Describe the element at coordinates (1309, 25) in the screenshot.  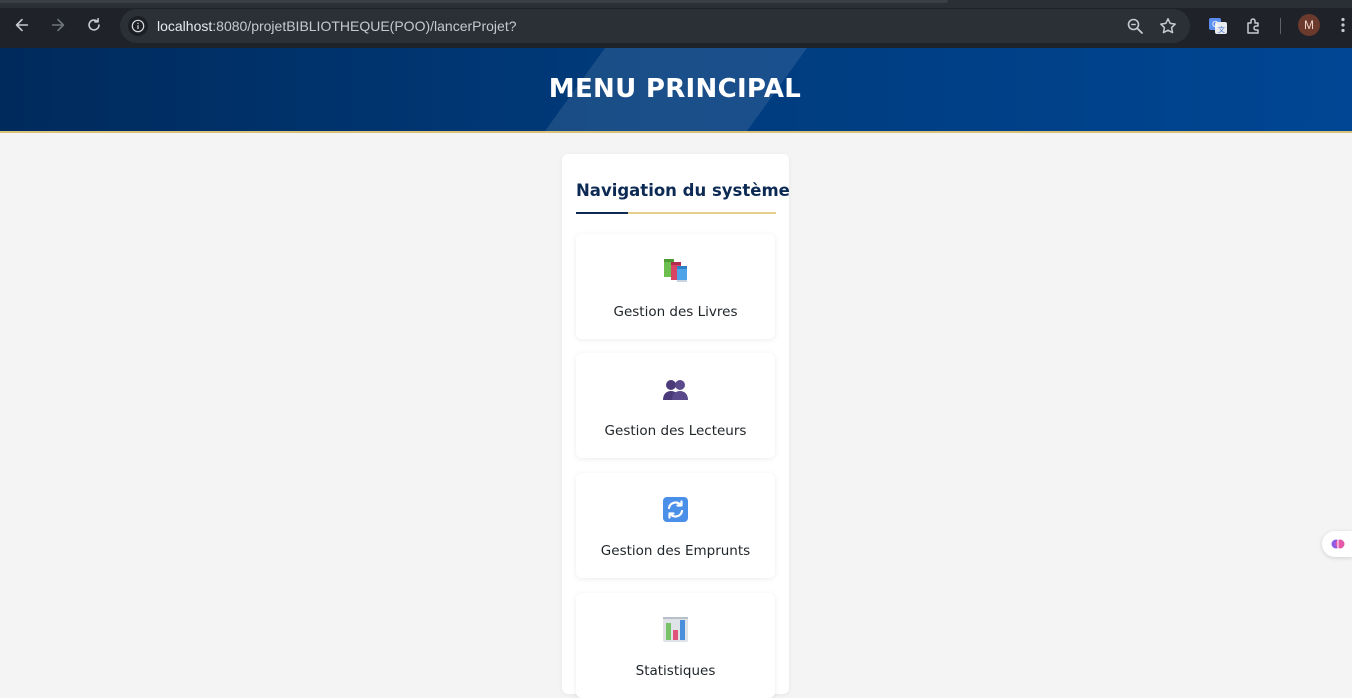
I see `profile-avatar: M` at that location.